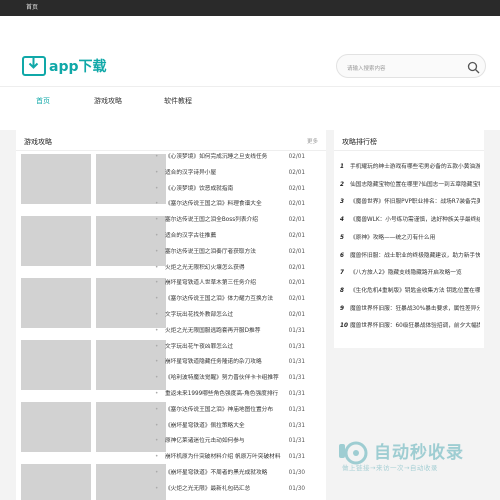 The image size is (500, 500). What do you see at coordinates (473, 68) in the screenshot?
I see `search-icon` at bounding box center [473, 68].